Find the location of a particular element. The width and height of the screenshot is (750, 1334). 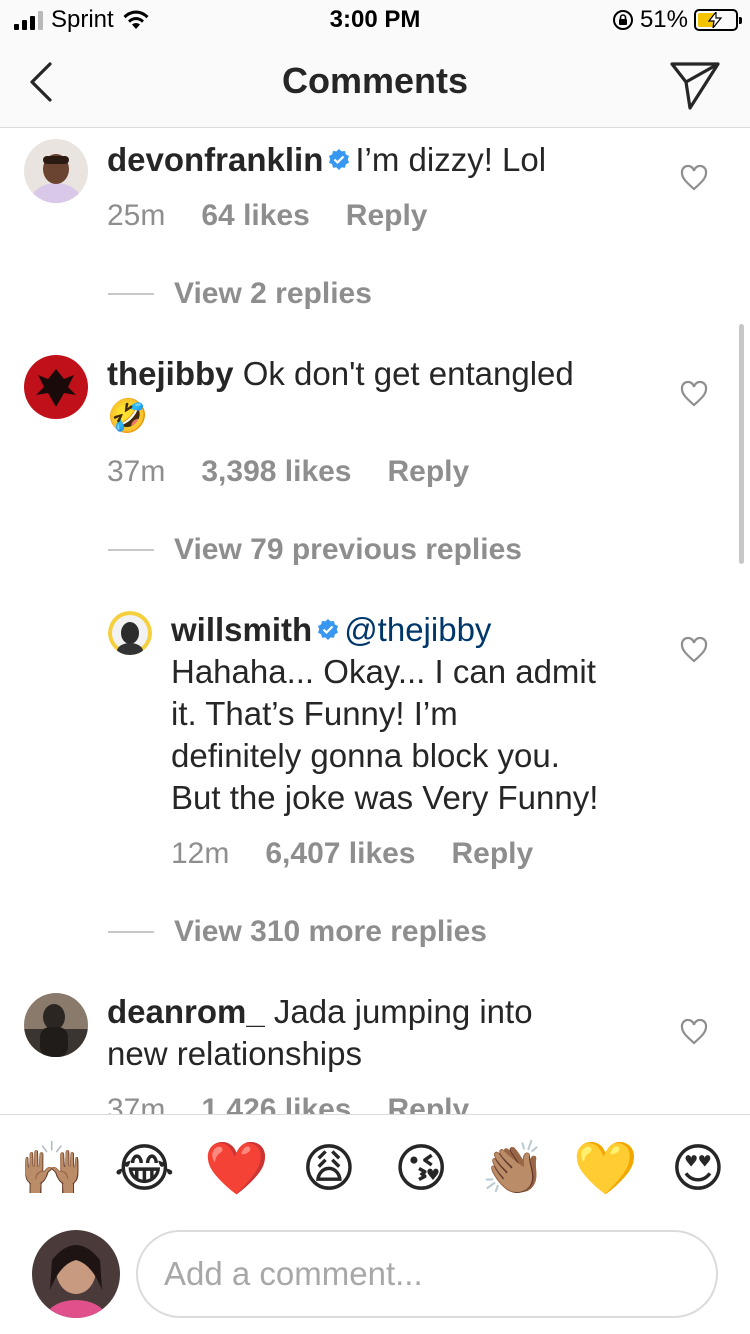

comment-text: Ok don't get entangled is located at coordinates (408, 373).